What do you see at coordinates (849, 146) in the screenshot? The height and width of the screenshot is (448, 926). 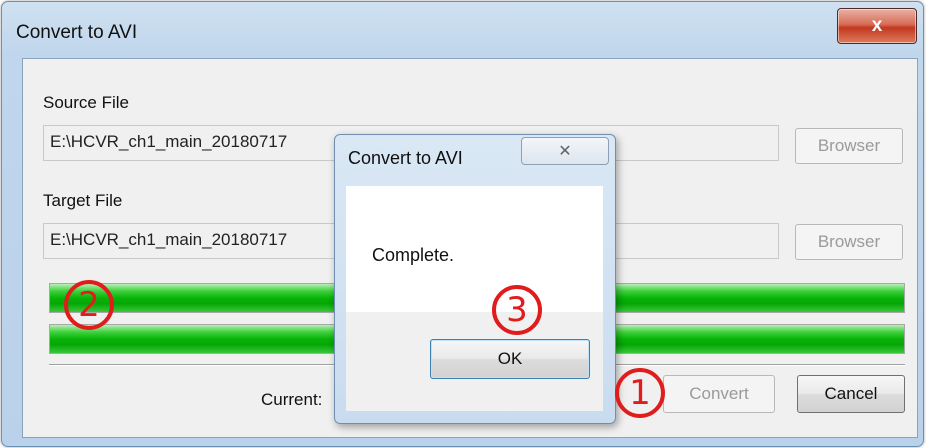 I see `source-browse-button: Browser` at bounding box center [849, 146].